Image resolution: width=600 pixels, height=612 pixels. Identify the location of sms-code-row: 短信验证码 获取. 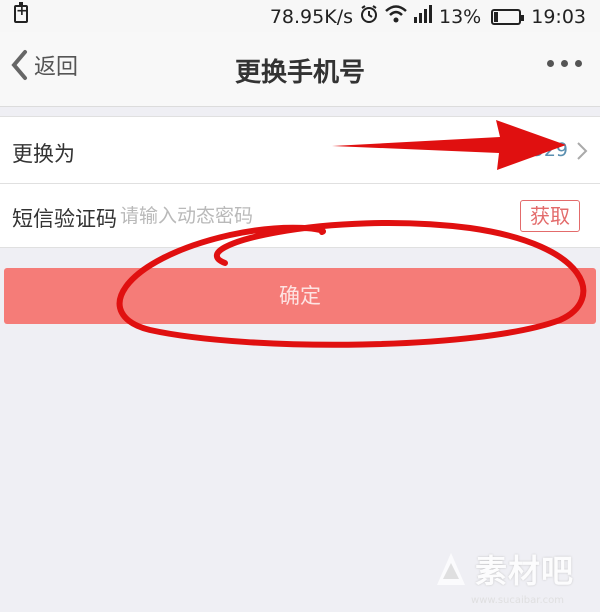
(300, 216).